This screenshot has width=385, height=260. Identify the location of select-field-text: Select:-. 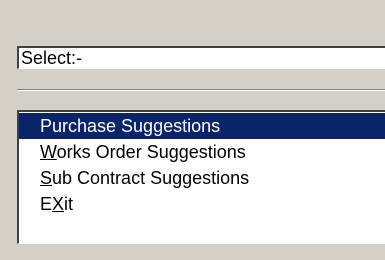
(52, 58).